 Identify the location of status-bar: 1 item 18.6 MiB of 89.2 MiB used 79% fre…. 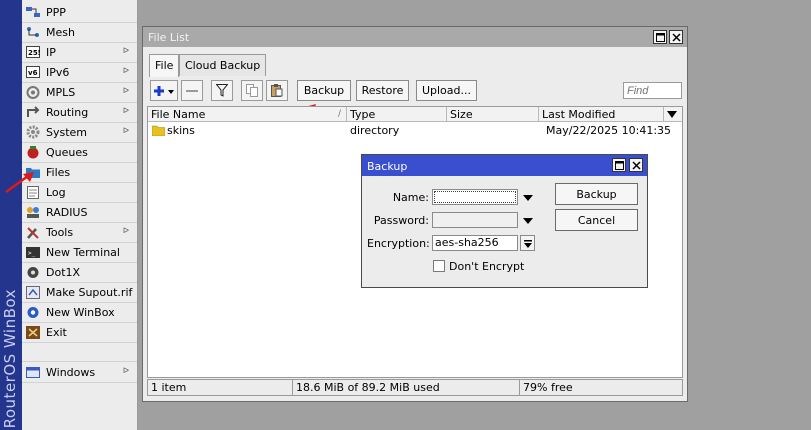
(415, 387).